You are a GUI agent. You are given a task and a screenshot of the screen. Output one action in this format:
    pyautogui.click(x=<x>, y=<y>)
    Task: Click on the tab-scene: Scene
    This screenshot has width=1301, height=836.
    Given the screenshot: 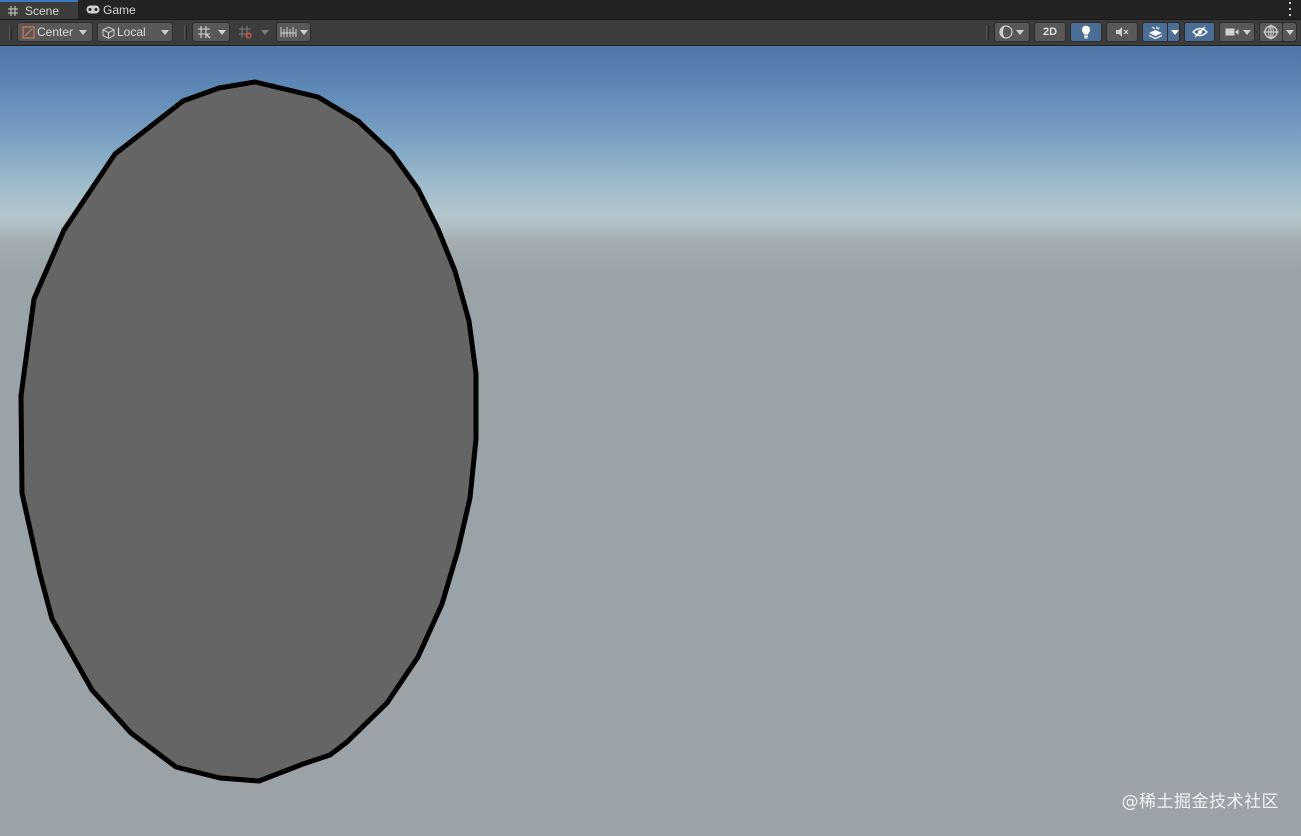 What is the action you would take?
    pyautogui.click(x=39, y=9)
    